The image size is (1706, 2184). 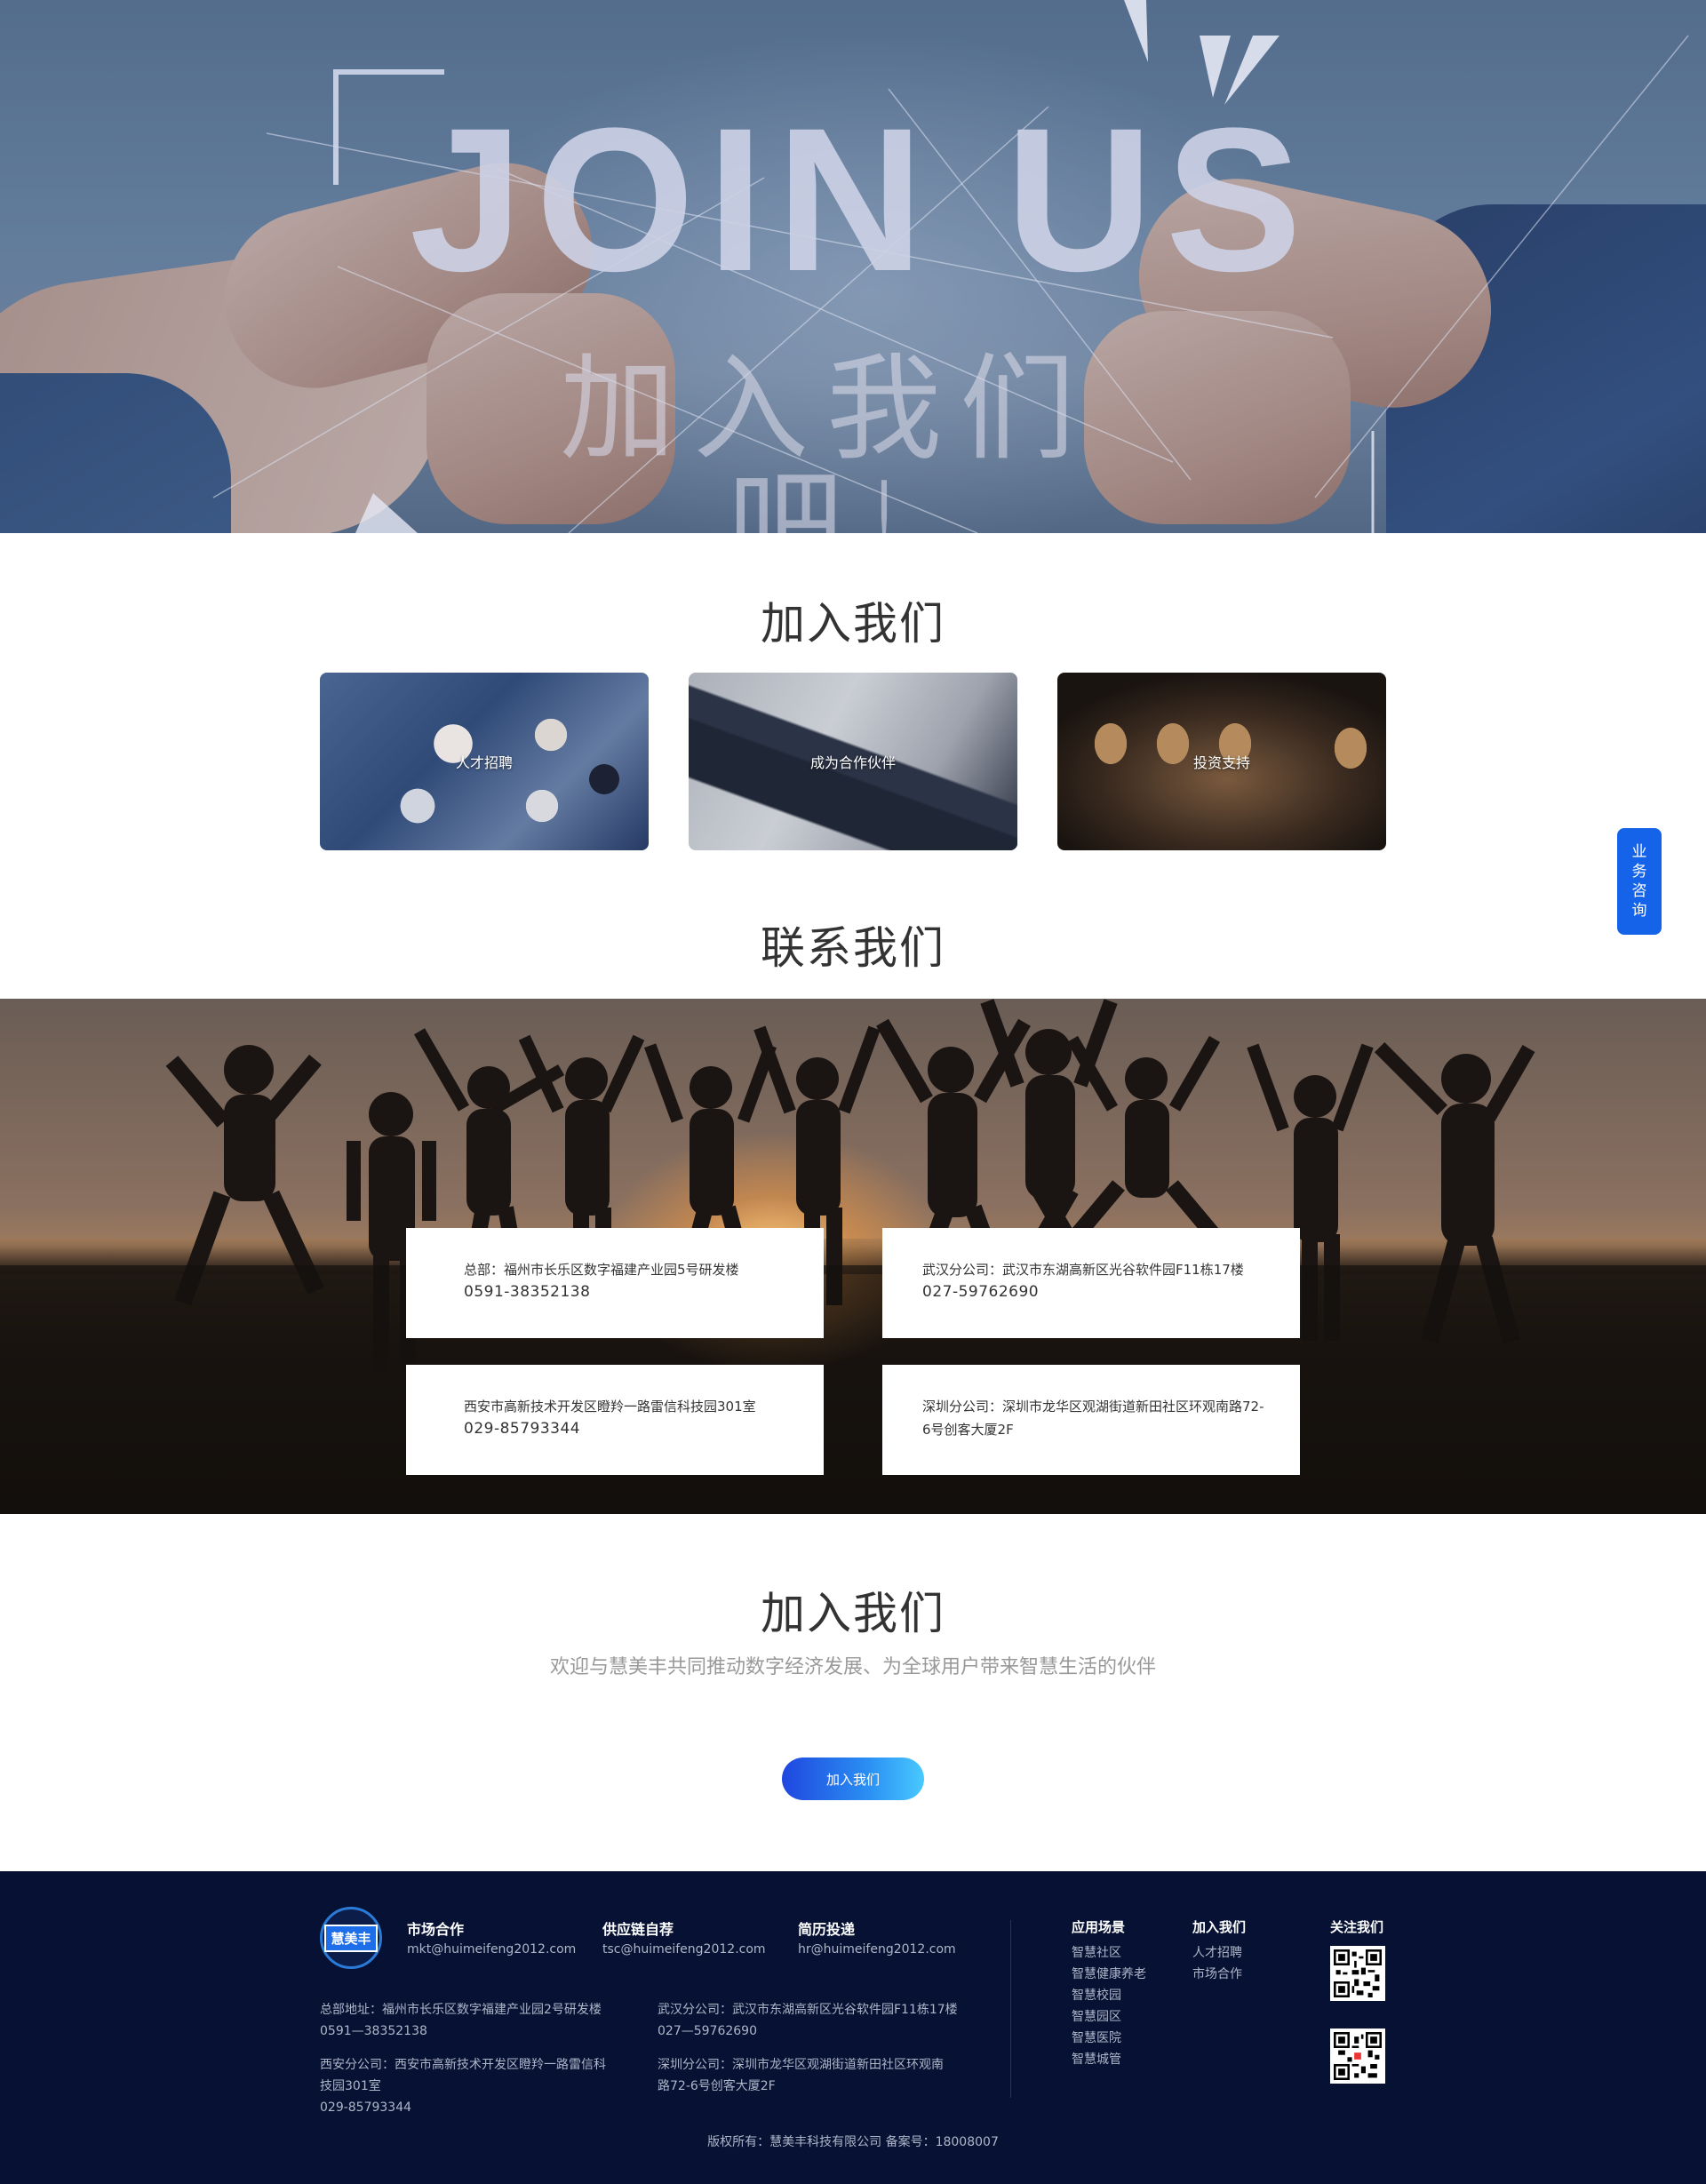 What do you see at coordinates (852, 1667) in the screenshot?
I see `cta-subtitle: 欢迎与慧美丰共同推动数字经济发展、为全球用户带来智慧生活的伙伴` at bounding box center [852, 1667].